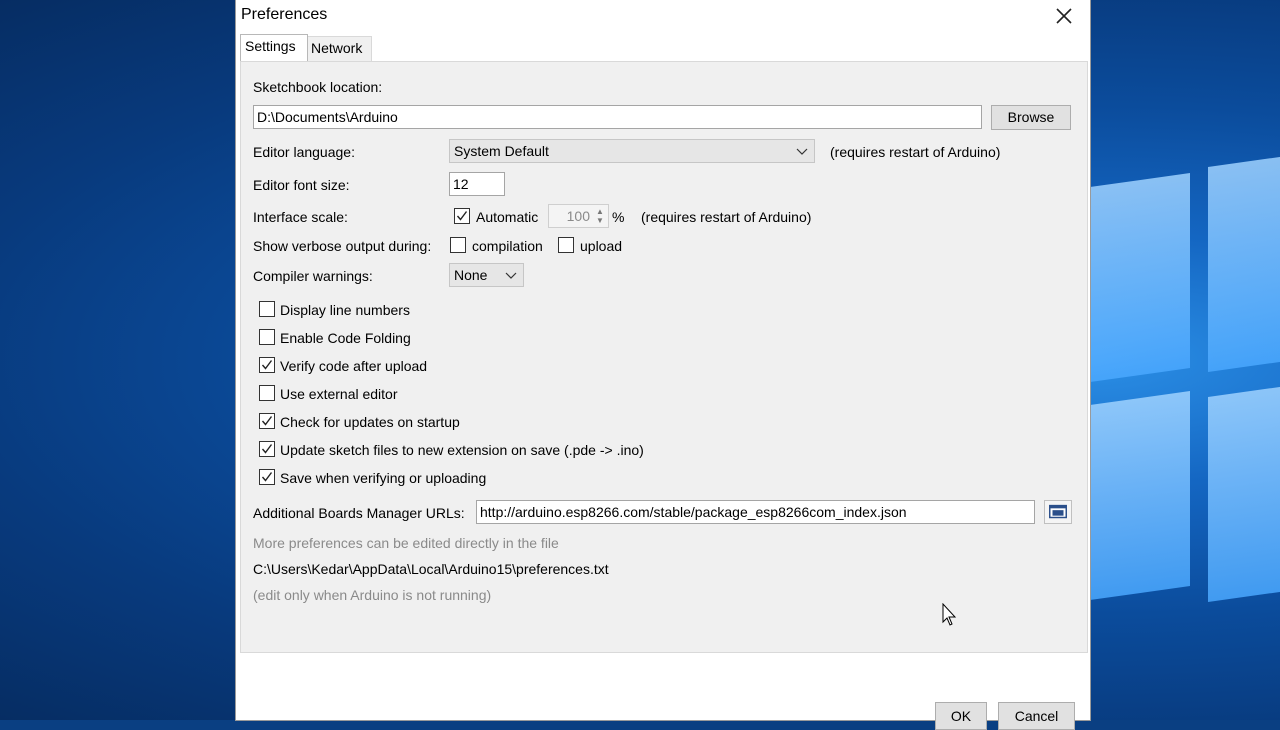 Image resolution: width=1280 pixels, height=730 pixels. I want to click on save-when-verifying-label: Save when verifying or uploading, so click(383, 478).